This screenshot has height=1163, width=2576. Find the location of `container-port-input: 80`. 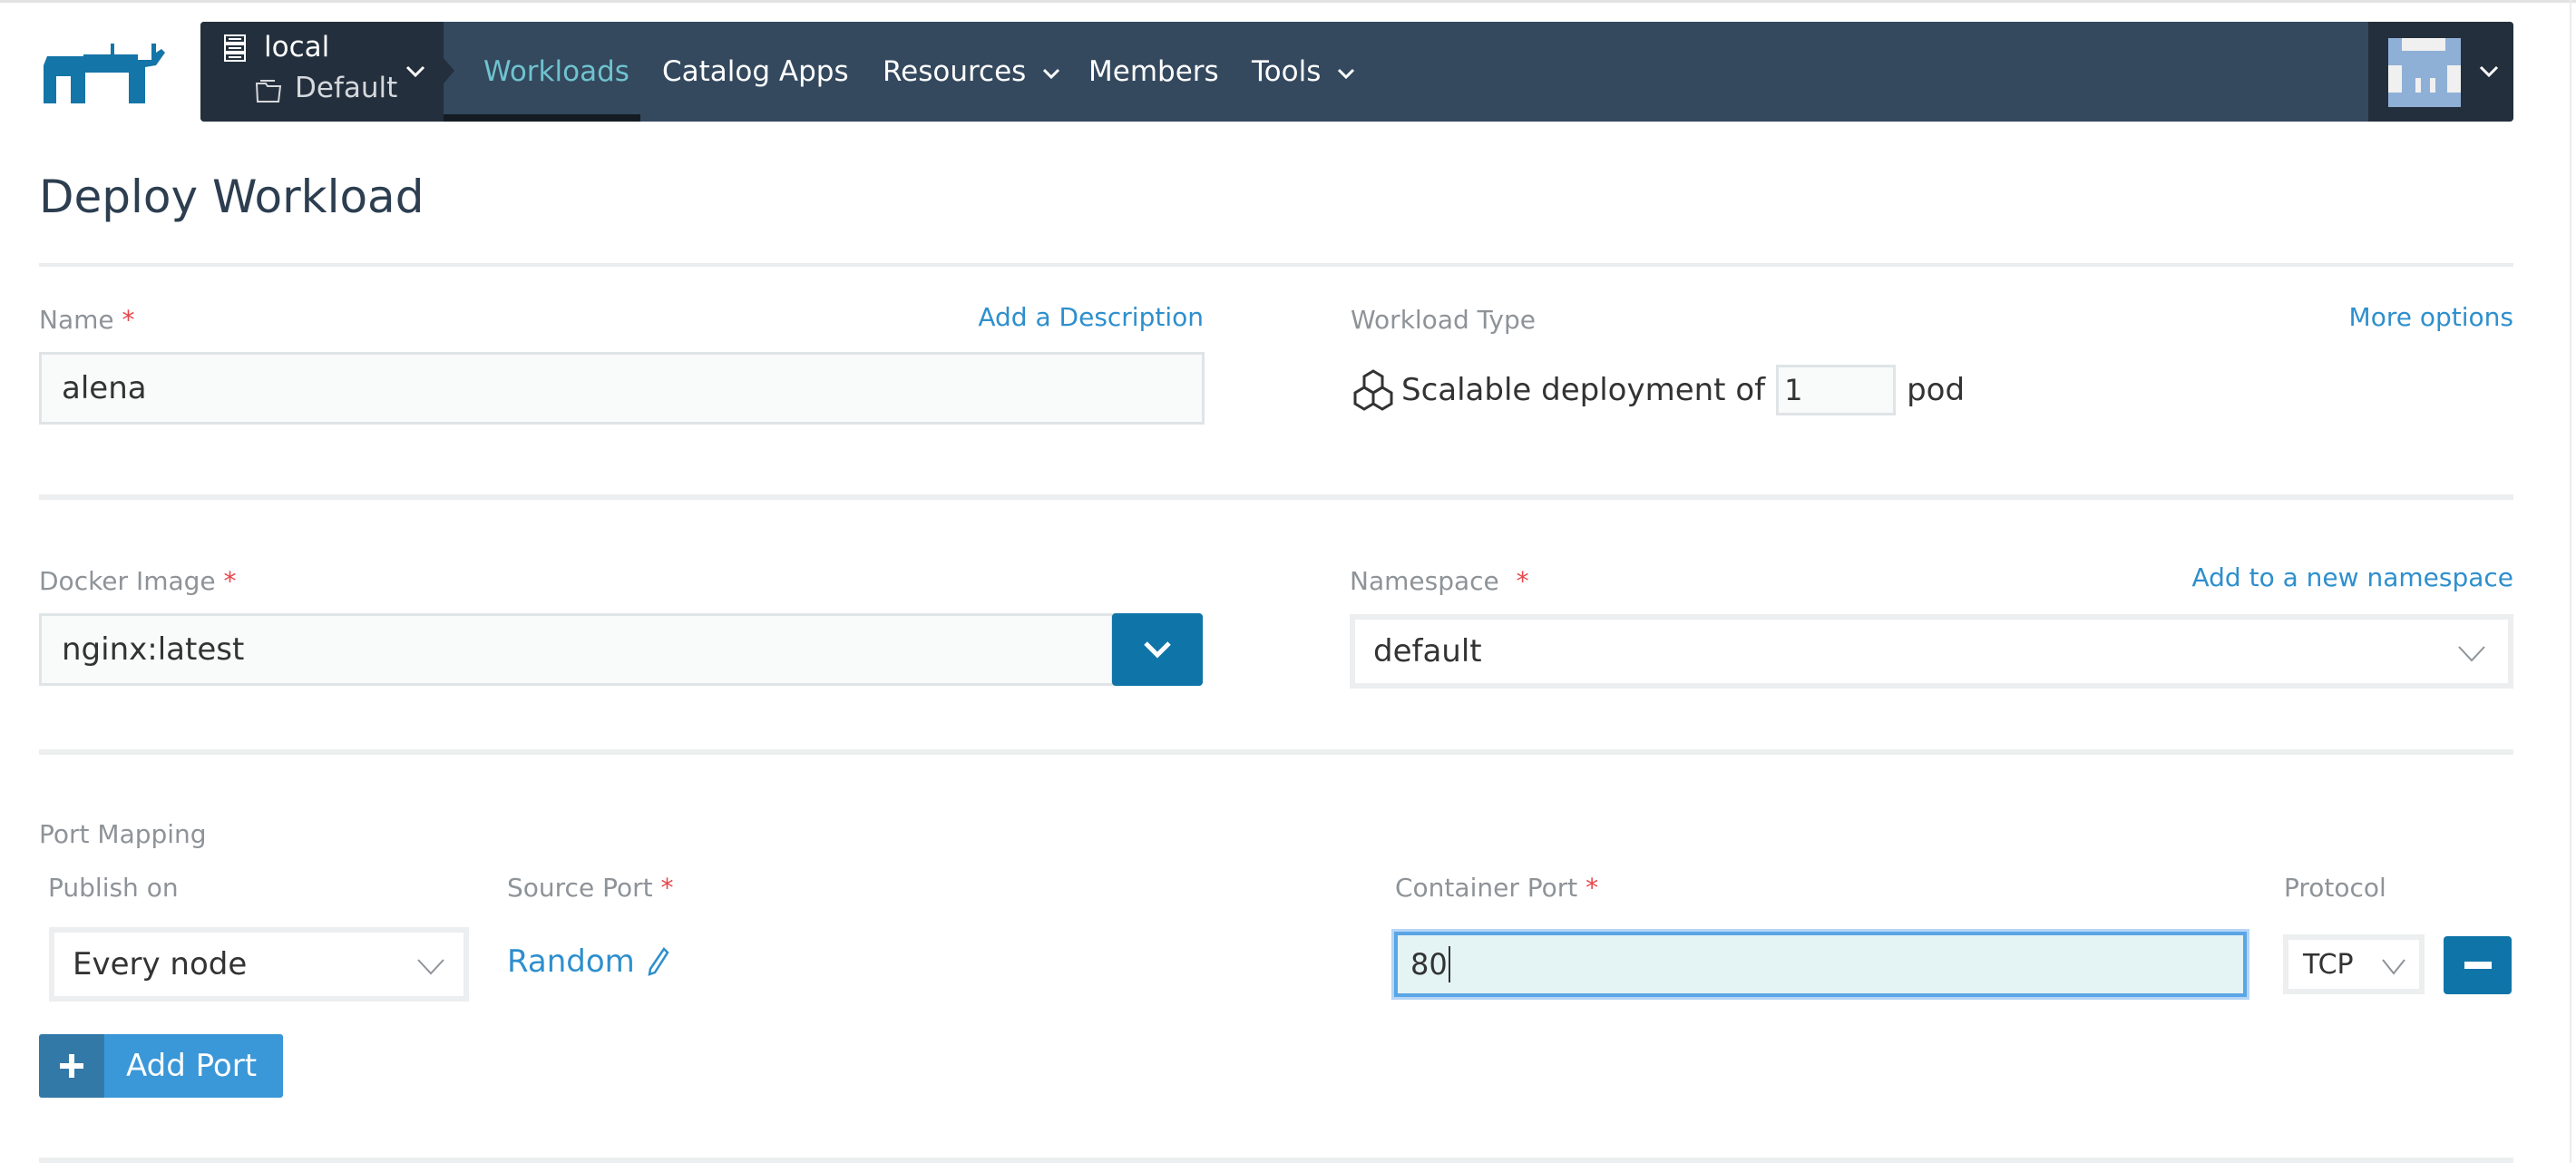

container-port-input: 80 is located at coordinates (1820, 964).